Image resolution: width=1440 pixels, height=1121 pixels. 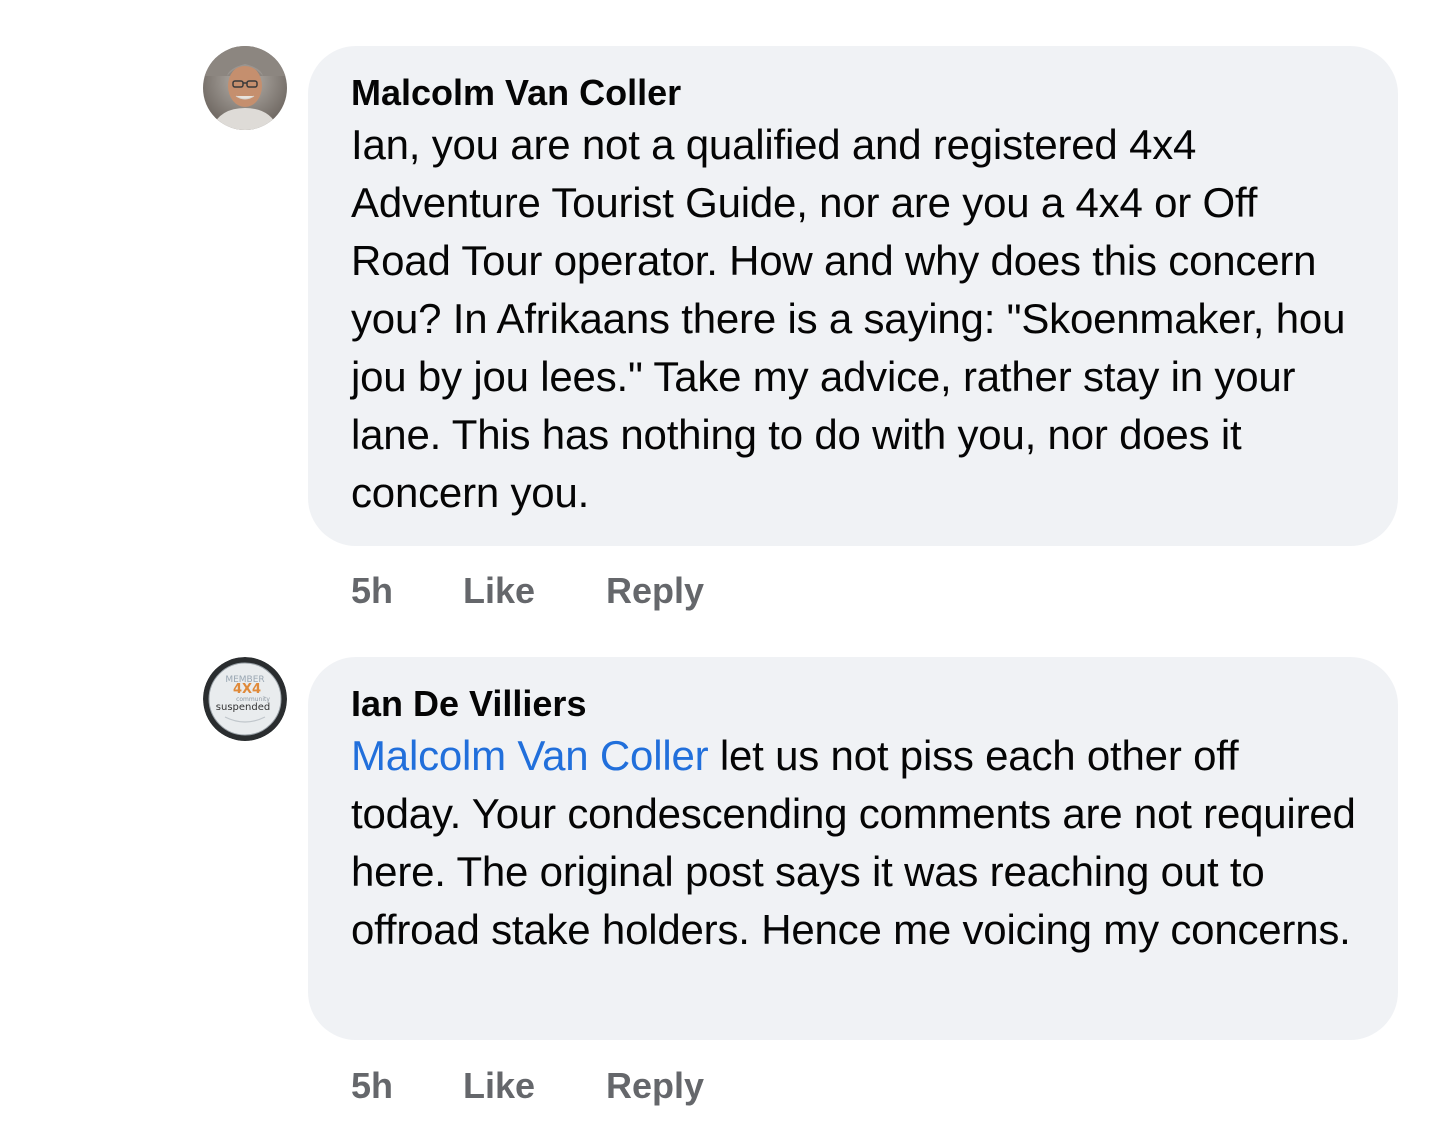 I want to click on profile-badge-icon: MEMBER 4X4 community suspended, so click(x=245, y=699).